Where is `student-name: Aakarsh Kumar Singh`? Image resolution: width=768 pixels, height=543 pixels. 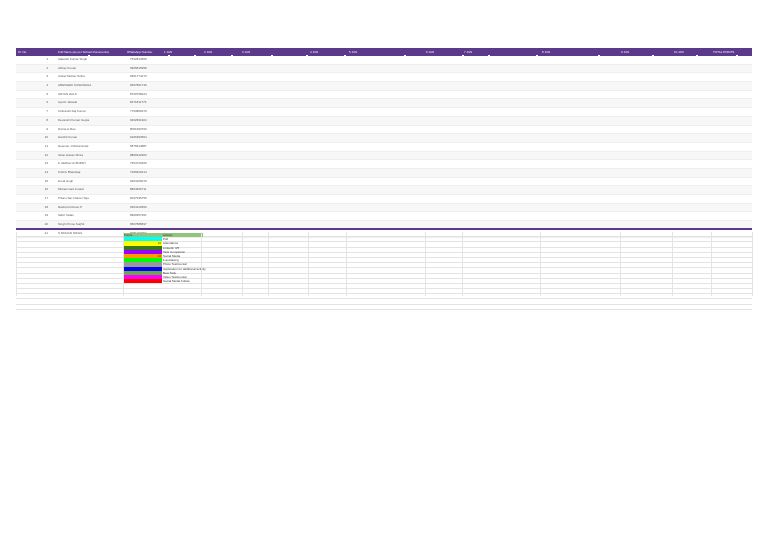
student-name: Aakarsh Kumar Singh is located at coordinates (72, 60).